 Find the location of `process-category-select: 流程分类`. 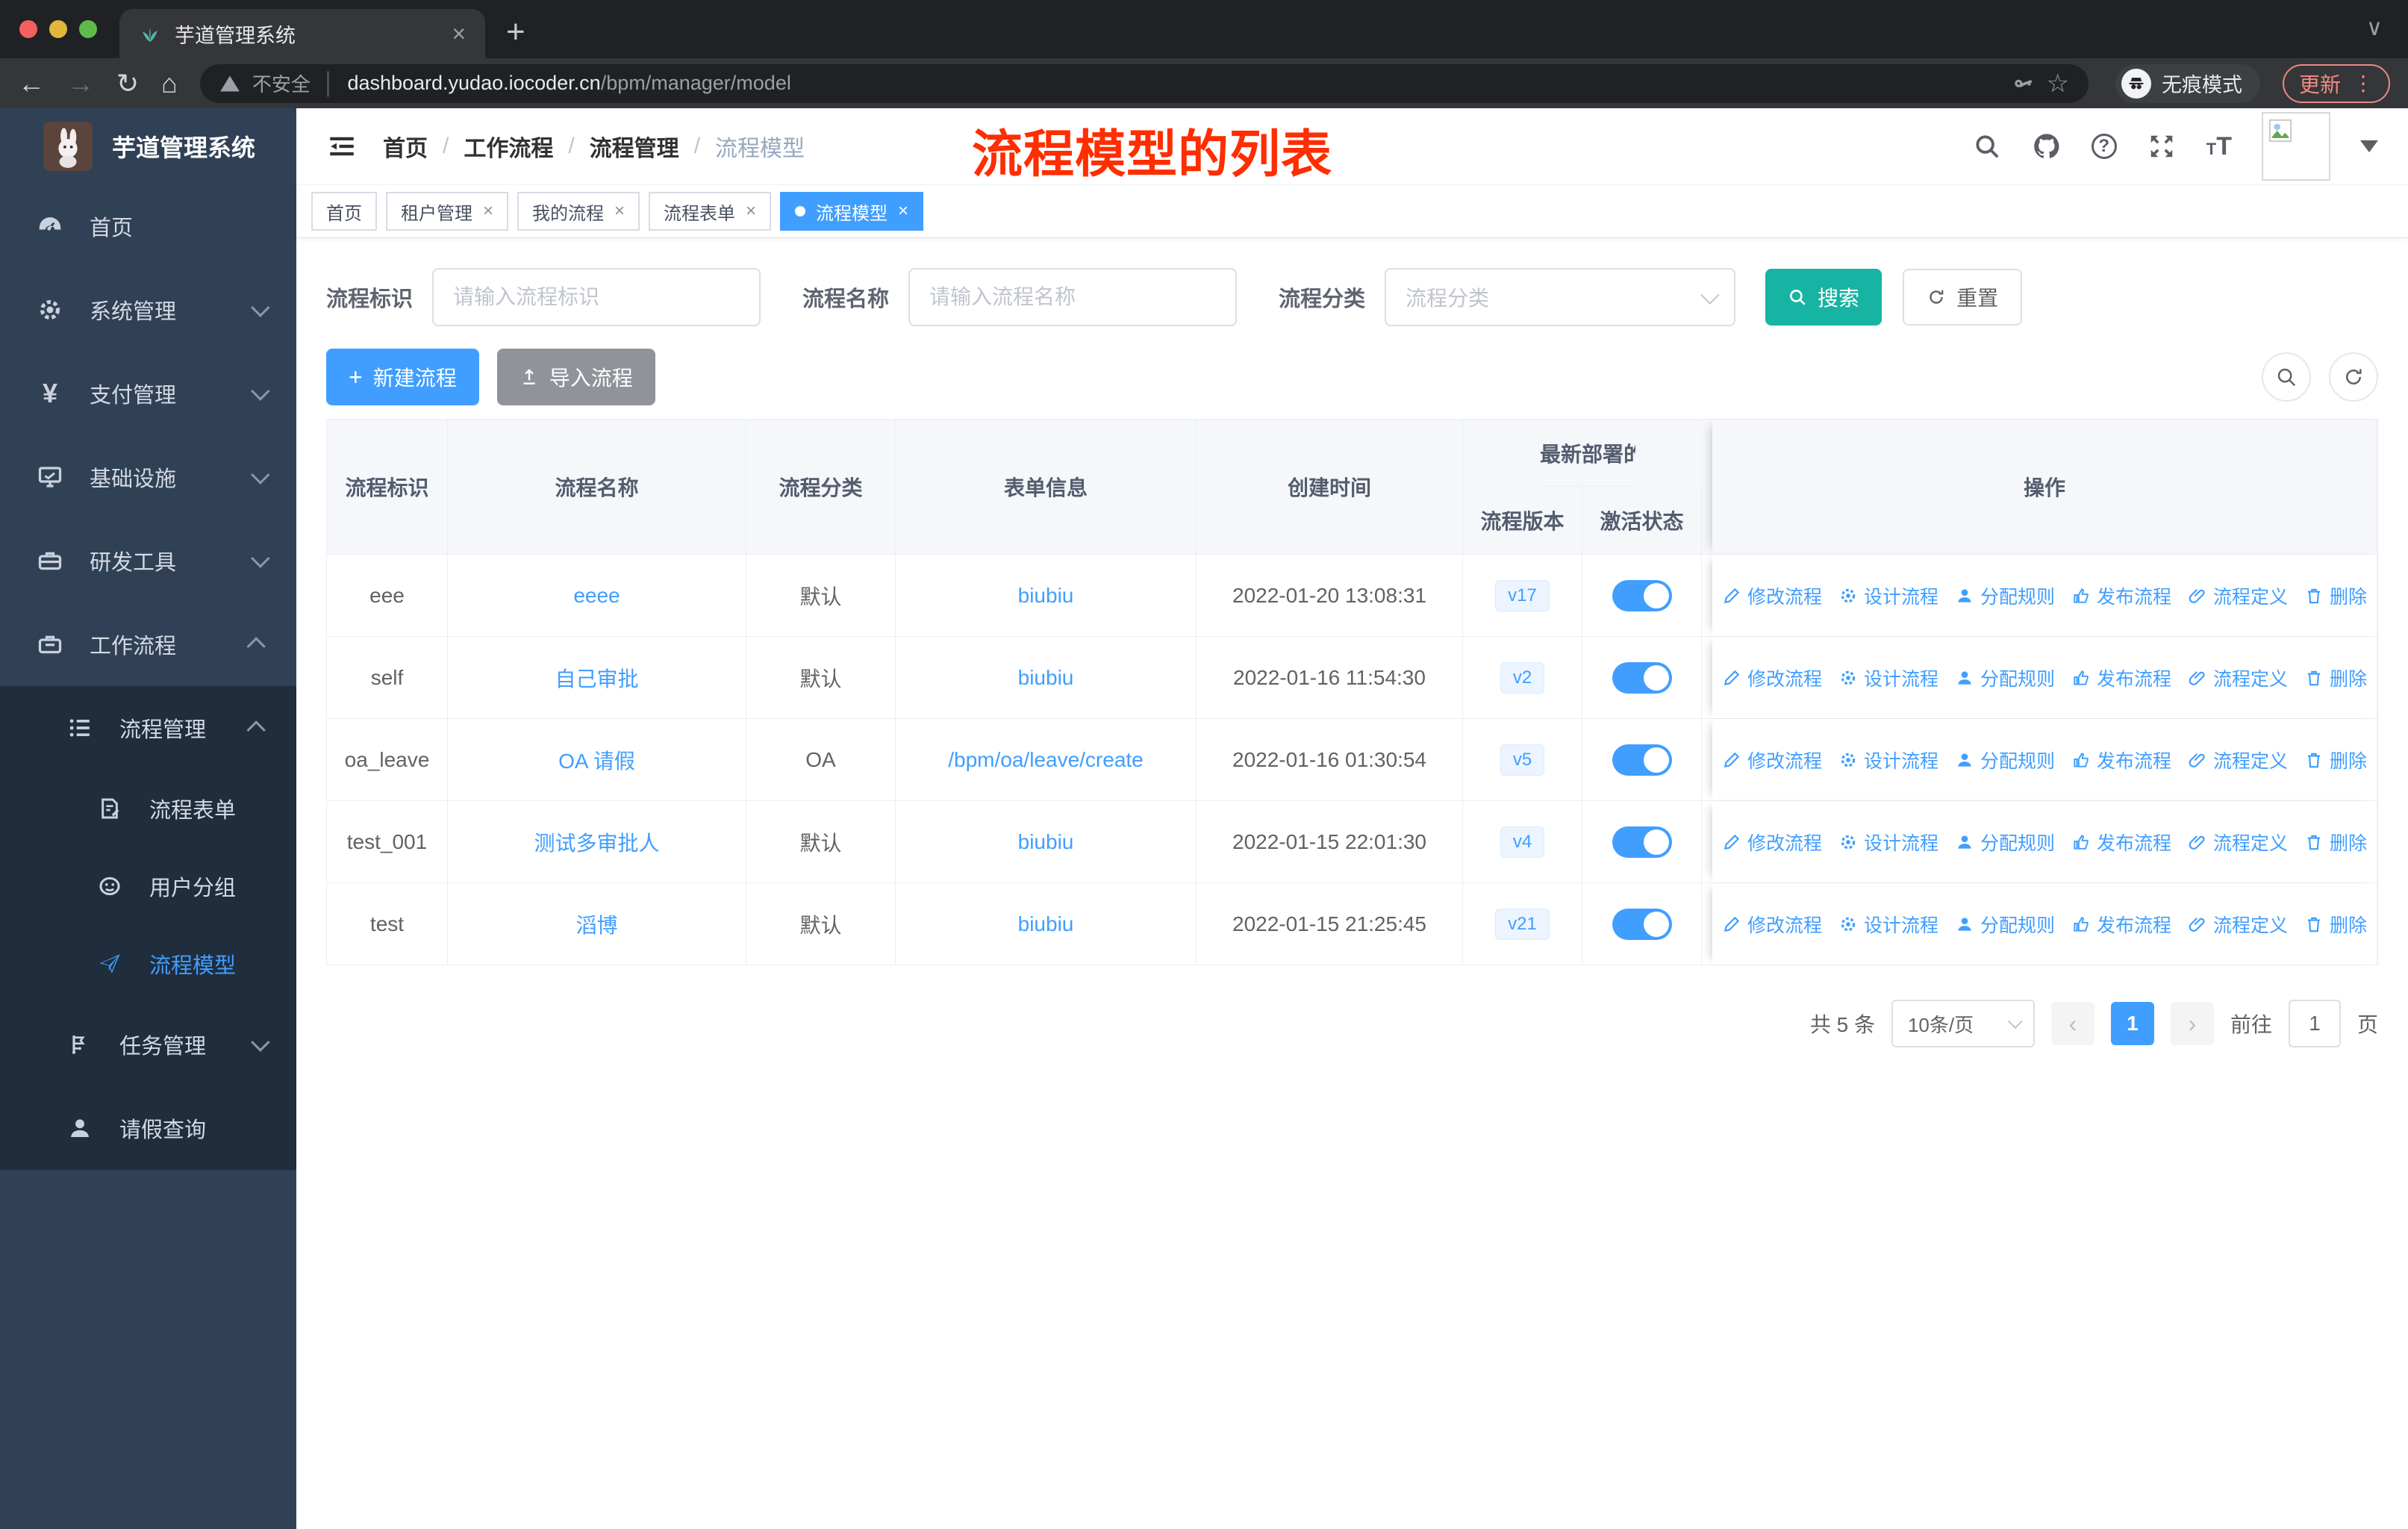

process-category-select: 流程分类 is located at coordinates (1560, 297).